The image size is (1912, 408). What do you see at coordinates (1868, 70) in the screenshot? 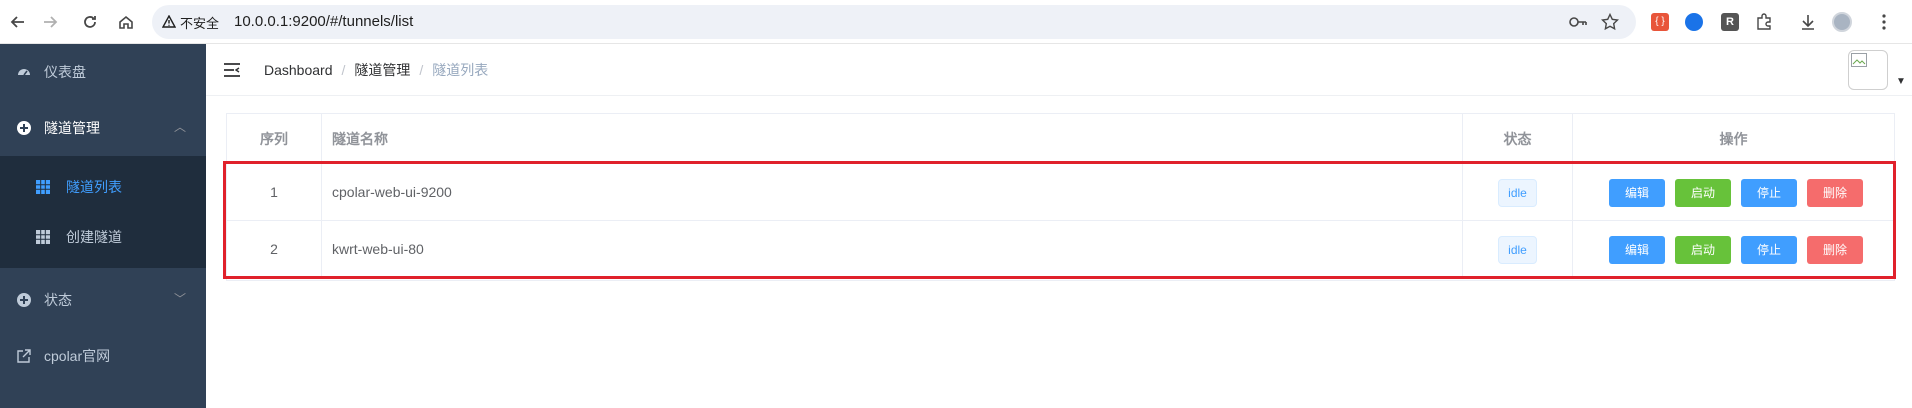
I see `user-avatar` at bounding box center [1868, 70].